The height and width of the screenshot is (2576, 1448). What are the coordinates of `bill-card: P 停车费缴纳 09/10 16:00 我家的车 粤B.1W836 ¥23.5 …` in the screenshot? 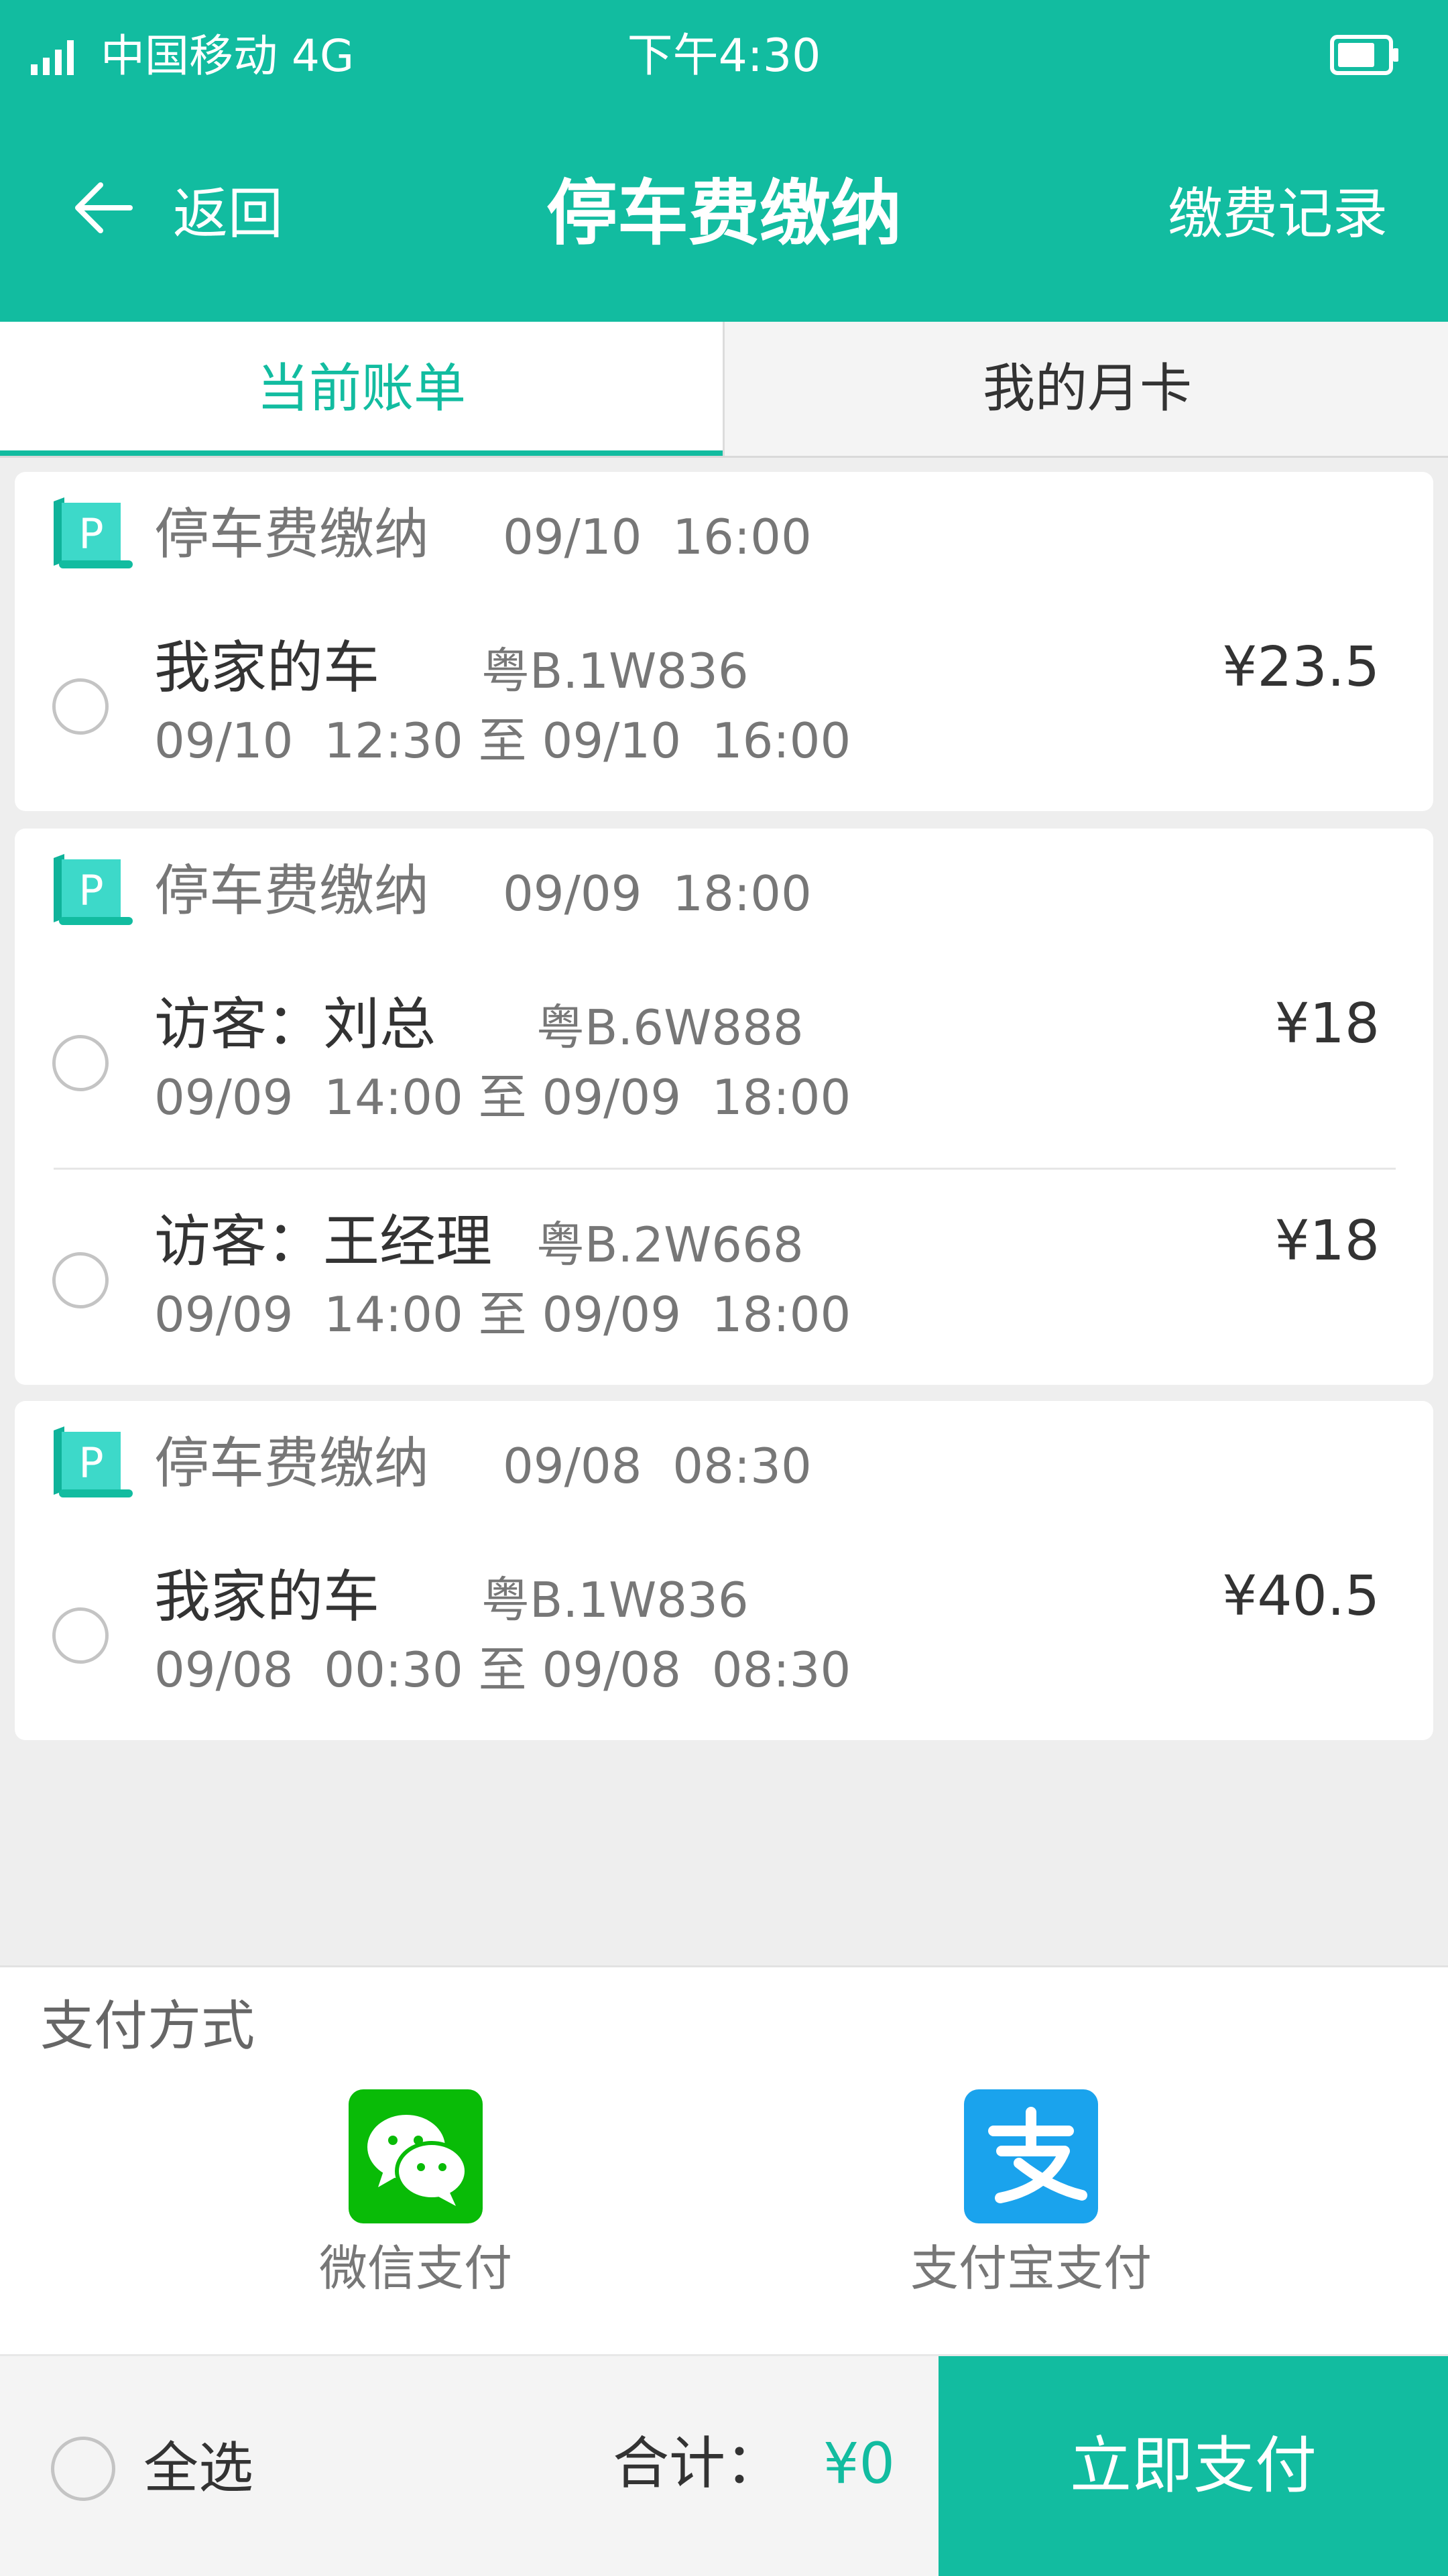 It's located at (724, 641).